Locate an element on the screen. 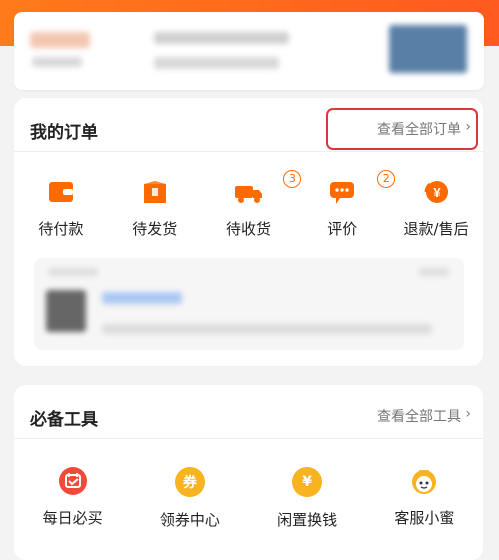 The image size is (499, 560). blurred-product-thumbnail is located at coordinates (66, 311).